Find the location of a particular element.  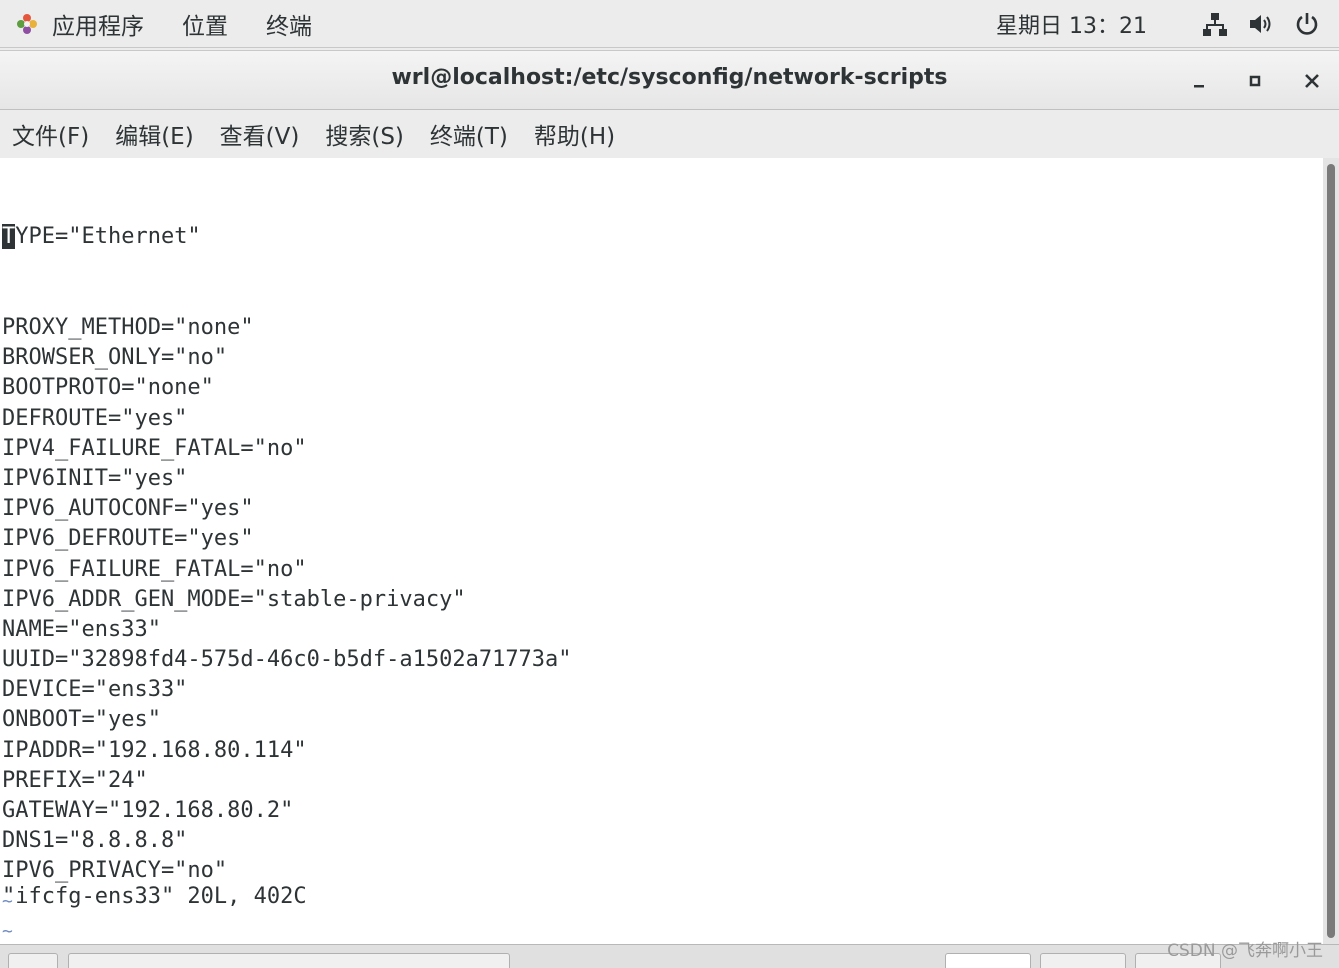

terminal-line: GATEWAY="192.168.80.2" is located at coordinates (148, 810).